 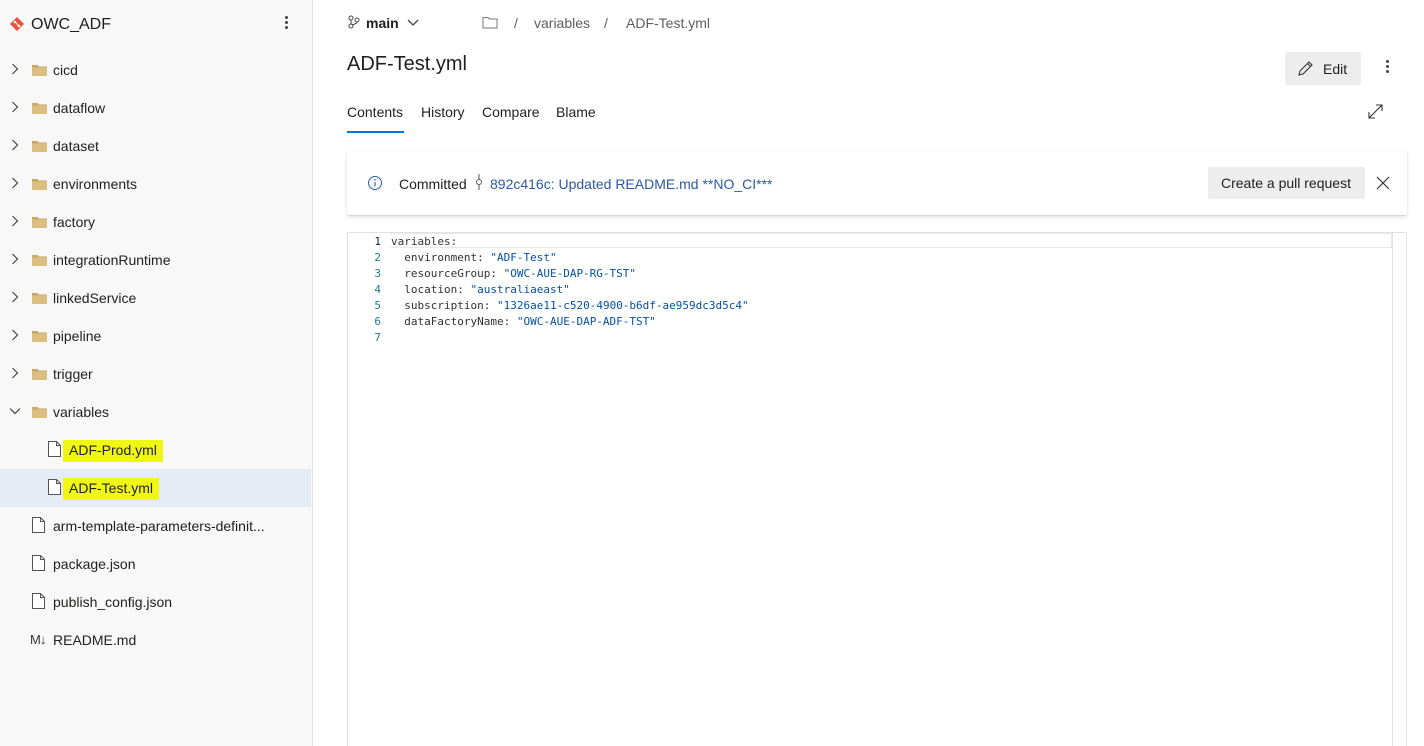 What do you see at coordinates (576, 112) in the screenshot?
I see `tab-blame: Blame` at bounding box center [576, 112].